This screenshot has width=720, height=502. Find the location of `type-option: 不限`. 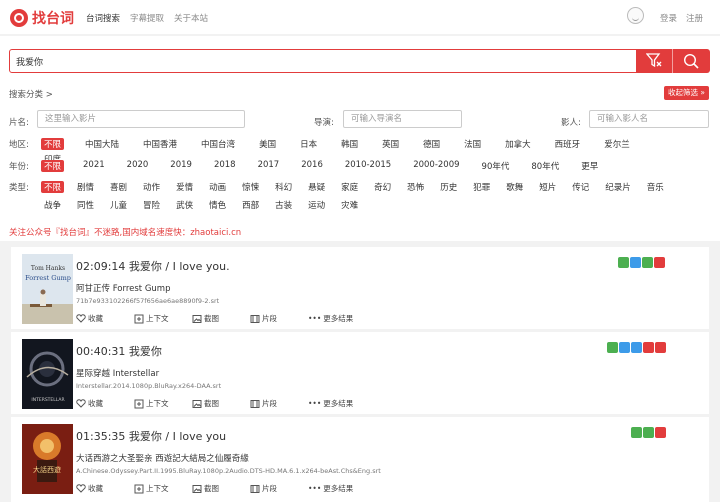

type-option: 不限 is located at coordinates (53, 187).